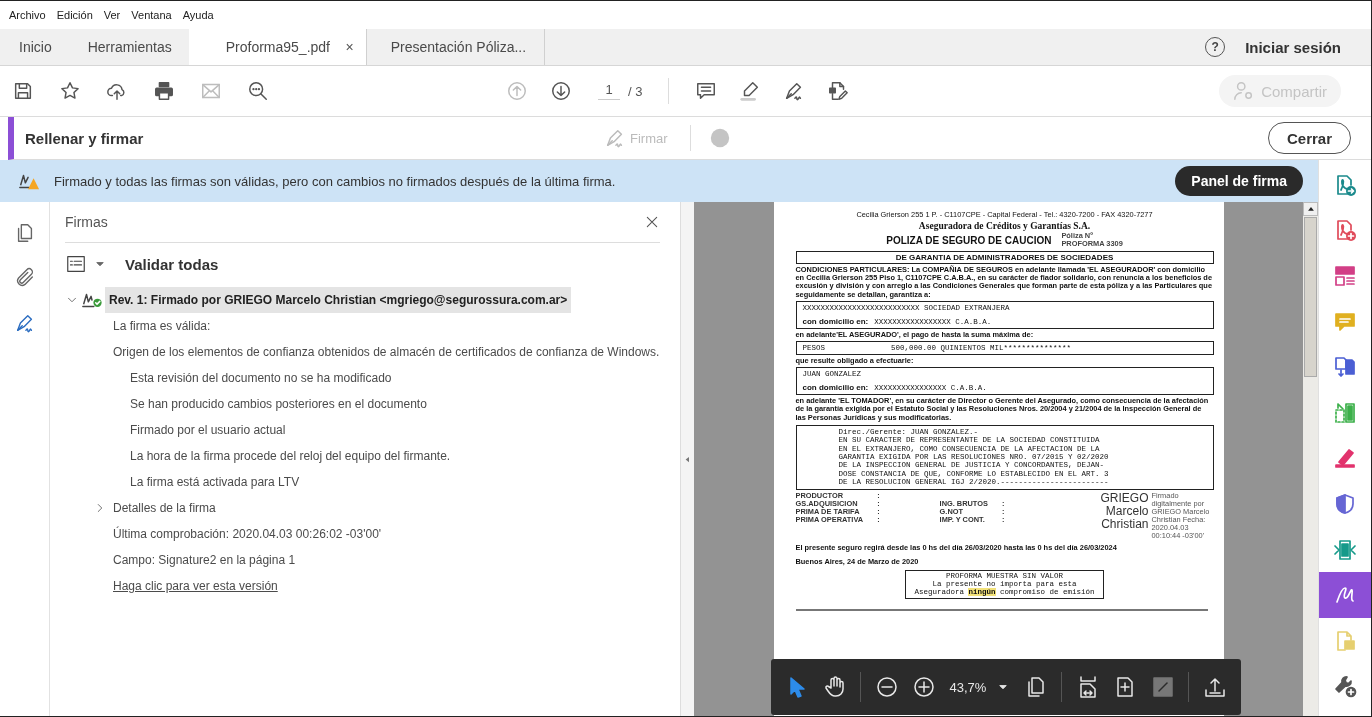  Describe the element at coordinates (838, 91) in the screenshot. I see `document-pencil-icon` at that location.